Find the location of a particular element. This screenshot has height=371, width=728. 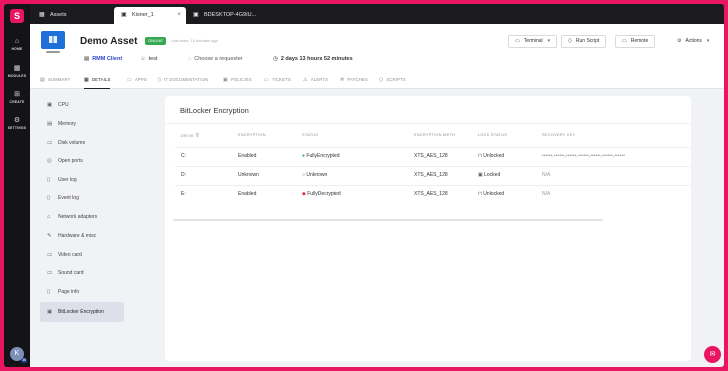

sound-icon: ▭ is located at coordinates (50, 273).